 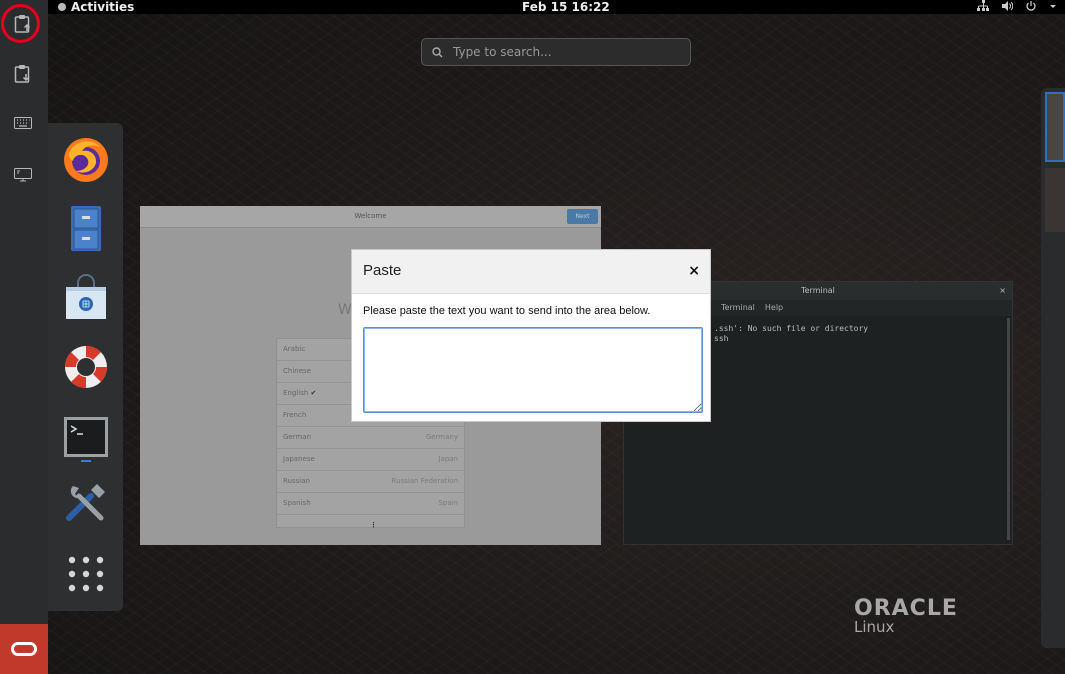 I want to click on oracle-icon, so click(x=24, y=649).